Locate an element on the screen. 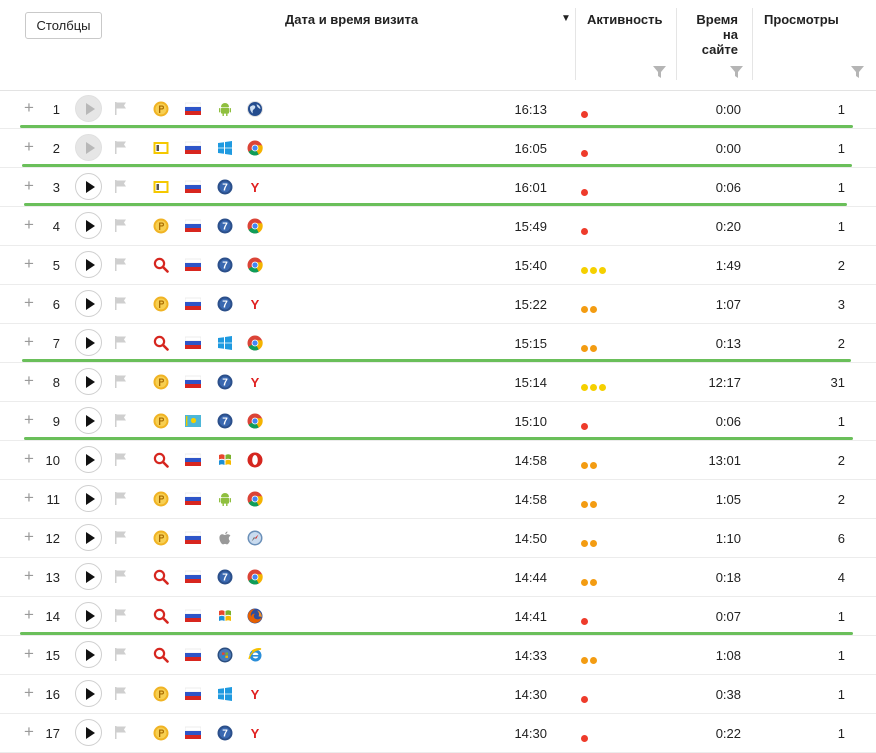  sort-desc-icon: ▼ is located at coordinates (566, 18).